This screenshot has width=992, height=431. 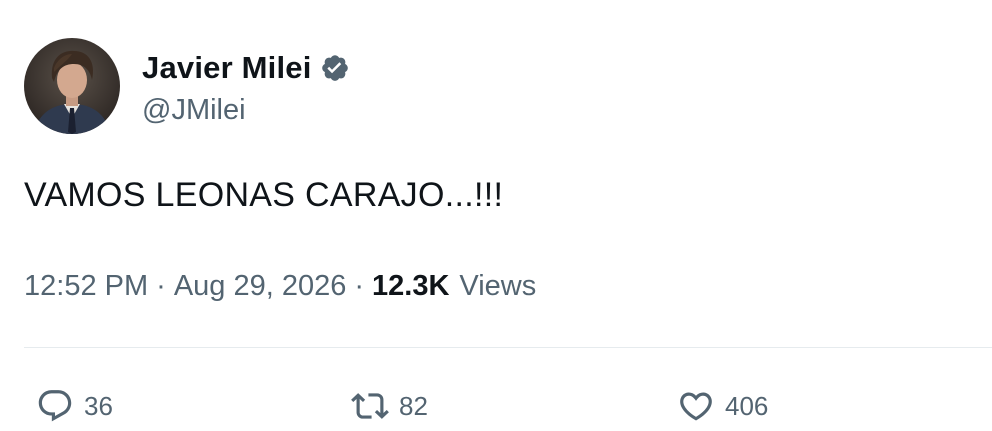 I want to click on retweet-button: 82, so click(x=389, y=406).